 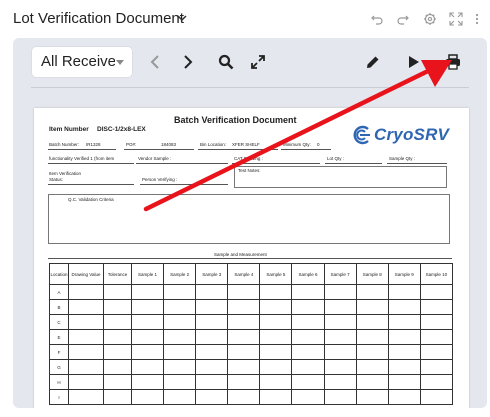 I want to click on next-icon, so click(x=187, y=62).